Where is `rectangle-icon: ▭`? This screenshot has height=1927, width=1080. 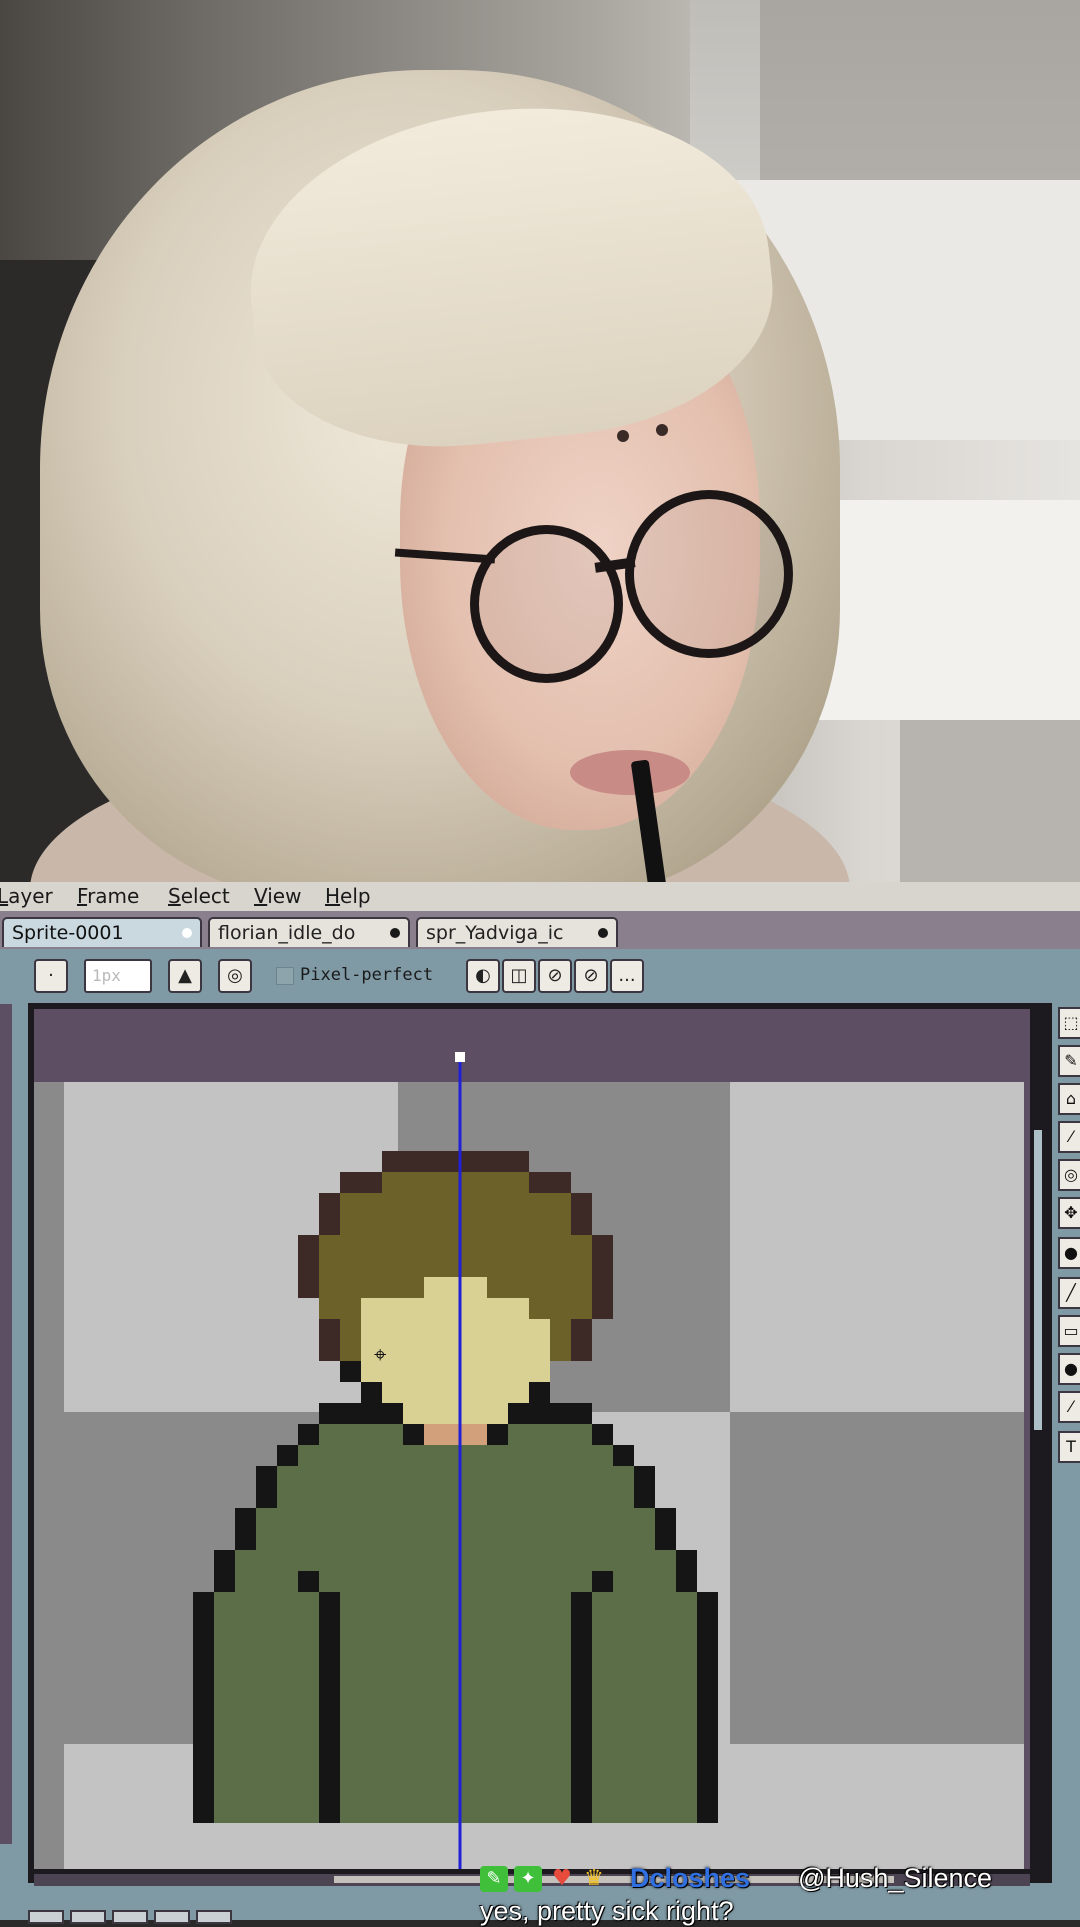
rectangle-icon: ▭ is located at coordinates (1070, 1330).